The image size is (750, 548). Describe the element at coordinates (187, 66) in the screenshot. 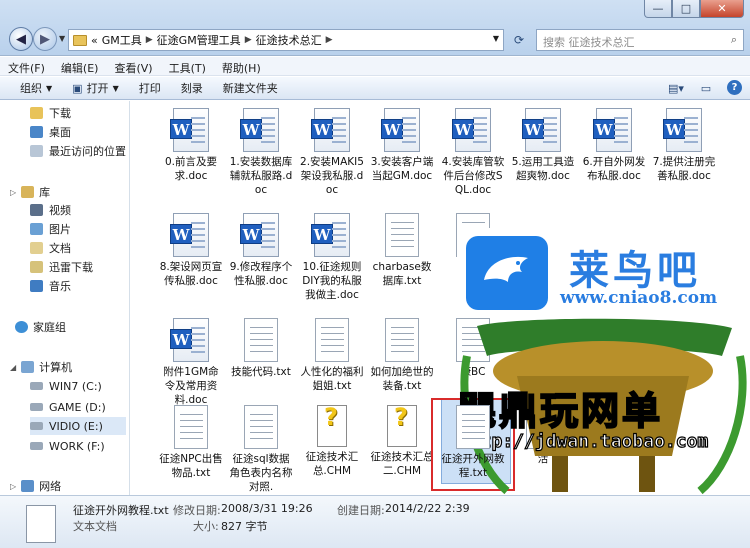

I see `menu-tools: 工具(T)` at that location.